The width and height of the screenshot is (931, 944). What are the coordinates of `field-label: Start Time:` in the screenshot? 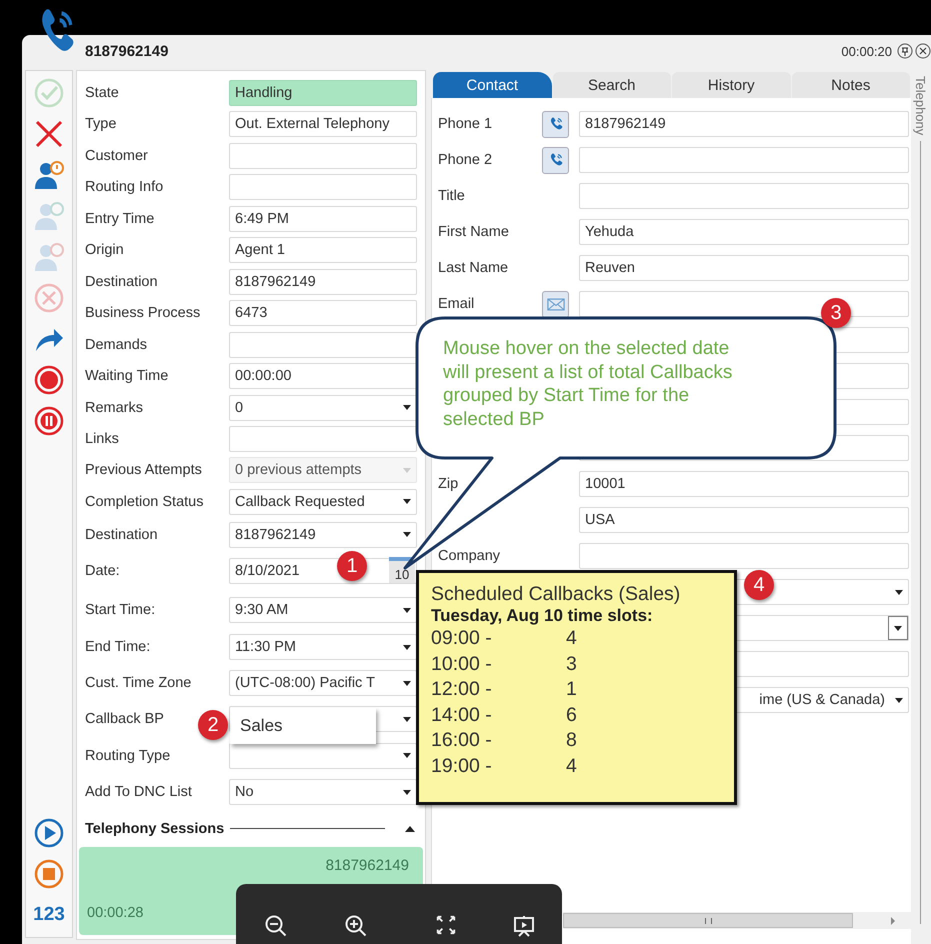 It's located at (120, 610).